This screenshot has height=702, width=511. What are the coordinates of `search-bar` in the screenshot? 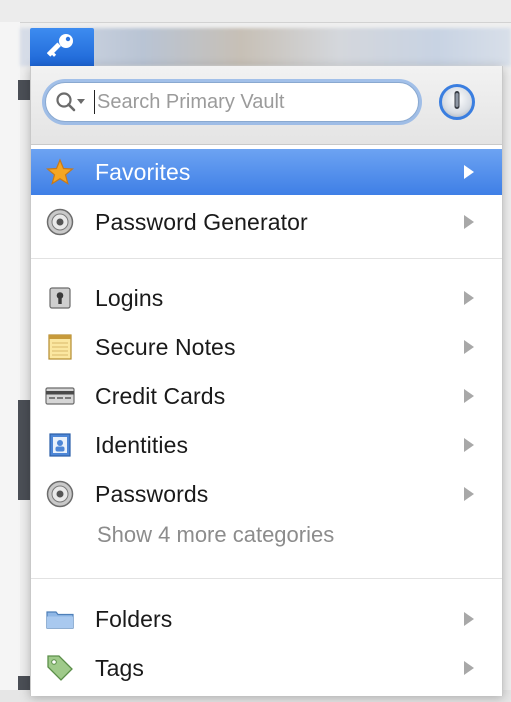 It's located at (266, 105).